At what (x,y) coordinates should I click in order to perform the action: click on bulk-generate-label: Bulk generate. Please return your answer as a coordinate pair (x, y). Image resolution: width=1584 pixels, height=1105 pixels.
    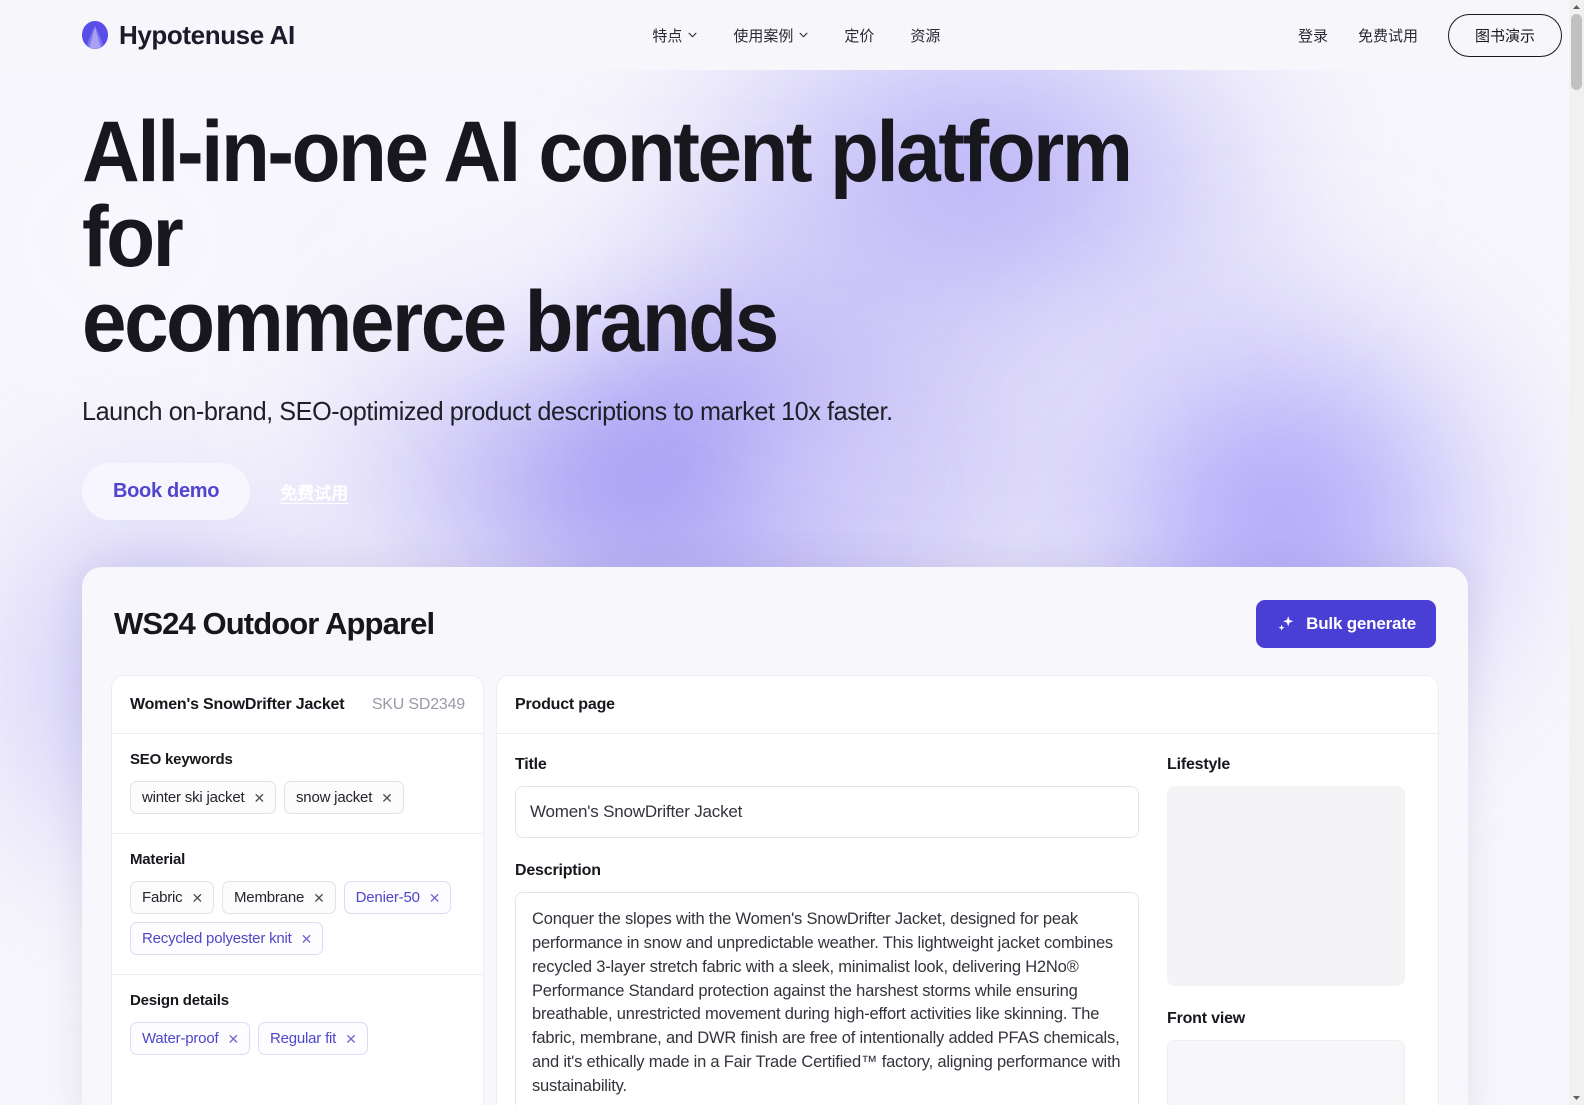
    Looking at the image, I should click on (1361, 624).